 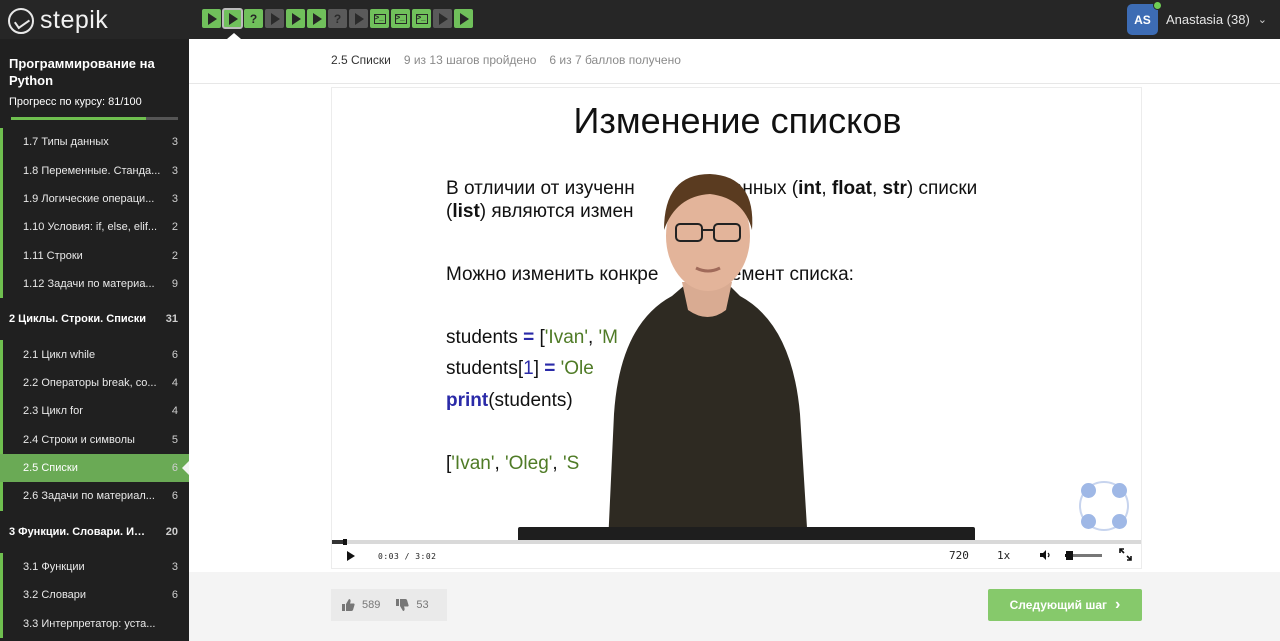 What do you see at coordinates (174, 284) in the screenshot?
I see `sidebar-item-count: 9` at bounding box center [174, 284].